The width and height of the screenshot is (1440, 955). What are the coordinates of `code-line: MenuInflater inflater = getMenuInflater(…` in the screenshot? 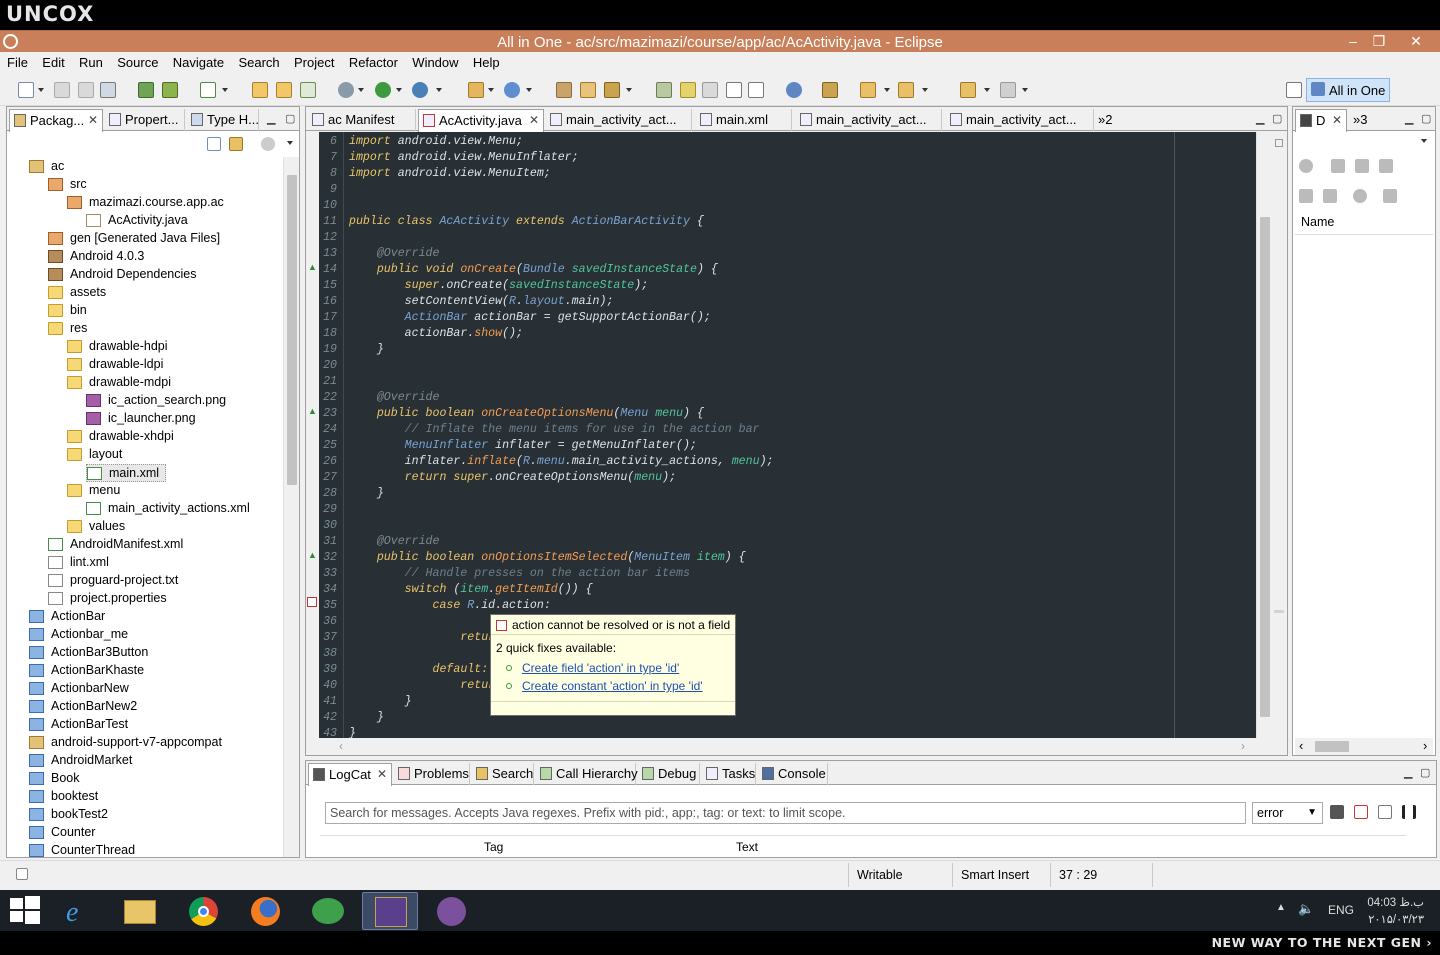 It's located at (523, 445).